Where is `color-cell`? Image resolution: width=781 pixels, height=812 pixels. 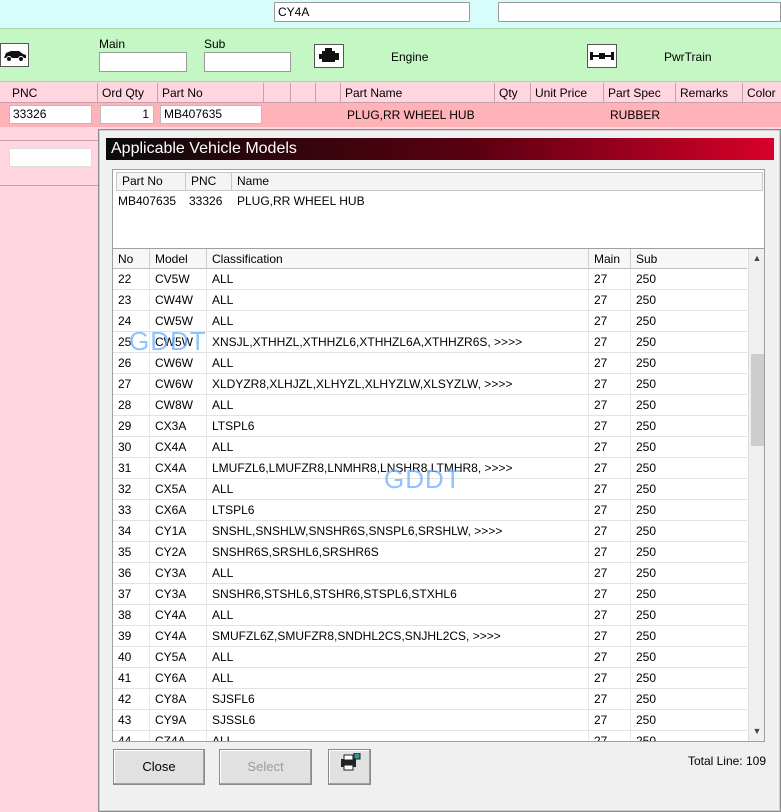
color-cell is located at coordinates (763, 115).